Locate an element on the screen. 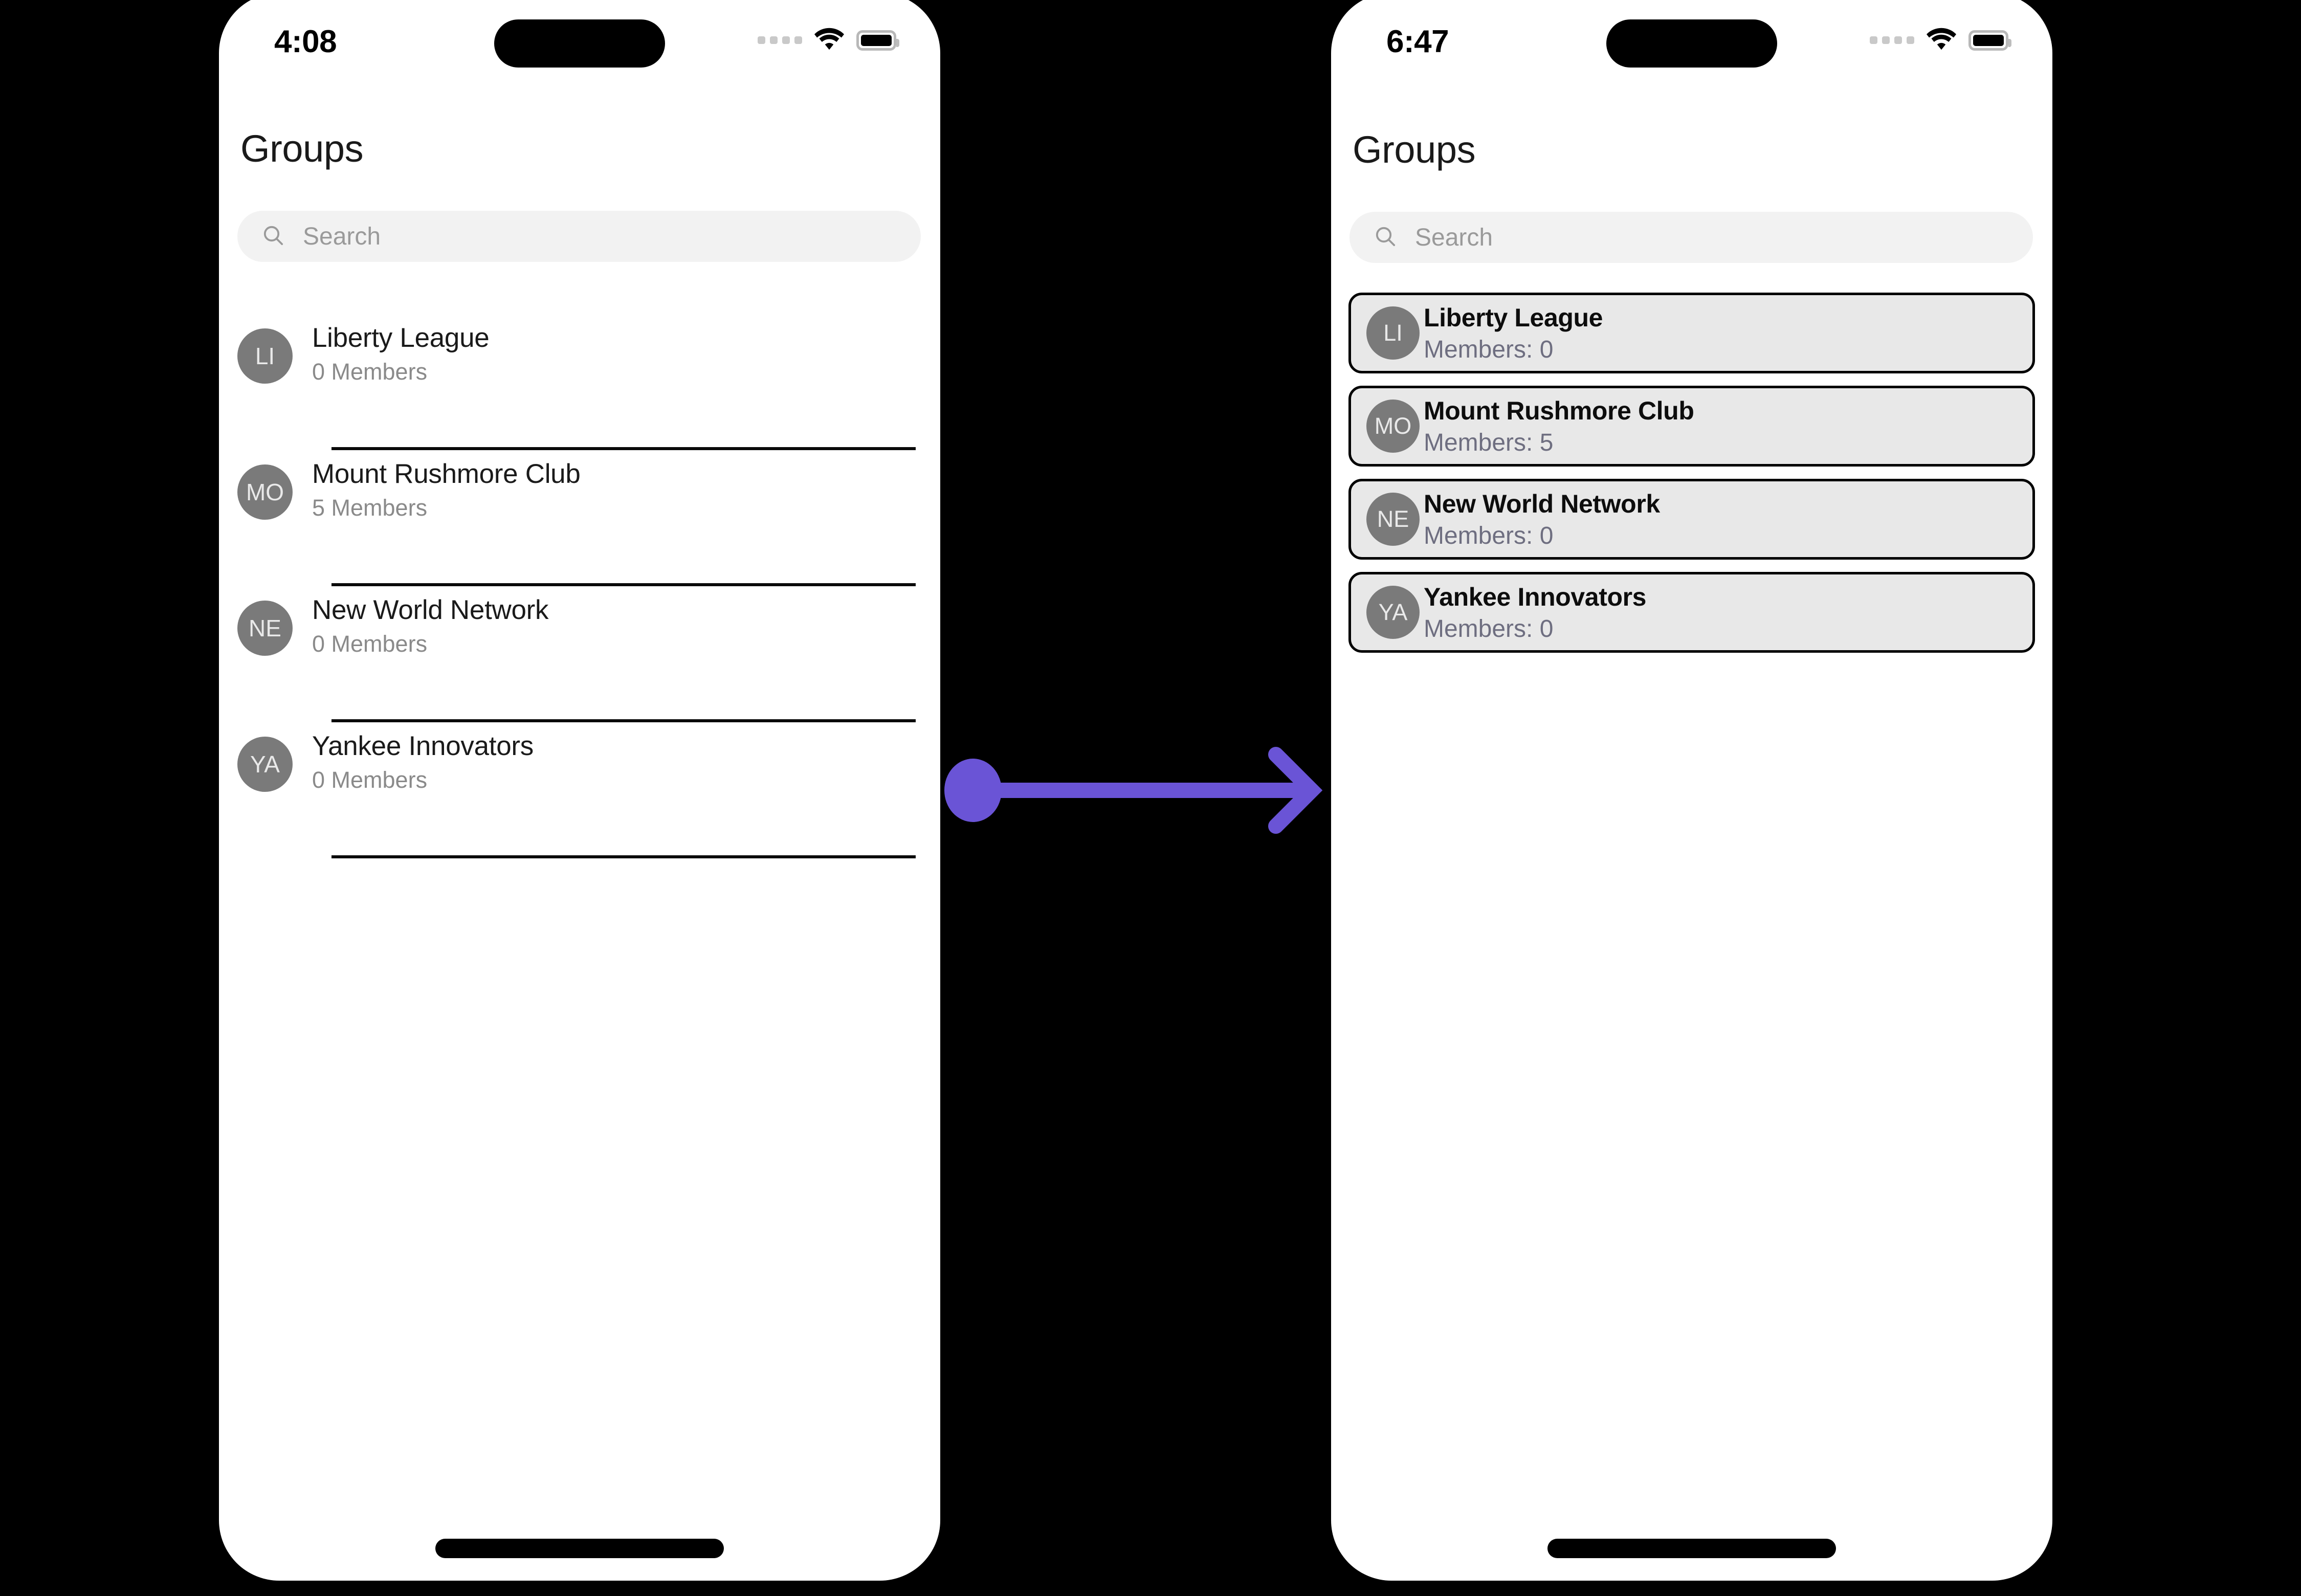 This screenshot has height=1596, width=2301. list-item-text: Yankee Innovators Members: 0 is located at coordinates (1531, 612).